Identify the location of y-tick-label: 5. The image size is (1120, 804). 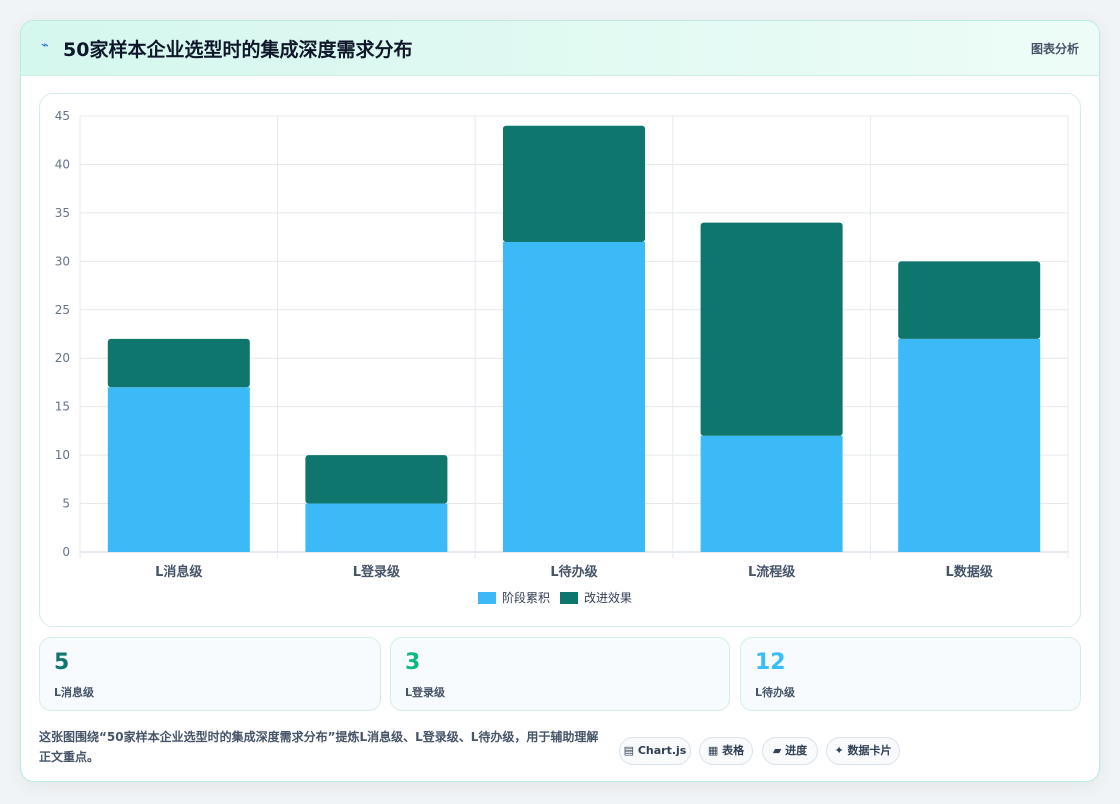
(66, 504).